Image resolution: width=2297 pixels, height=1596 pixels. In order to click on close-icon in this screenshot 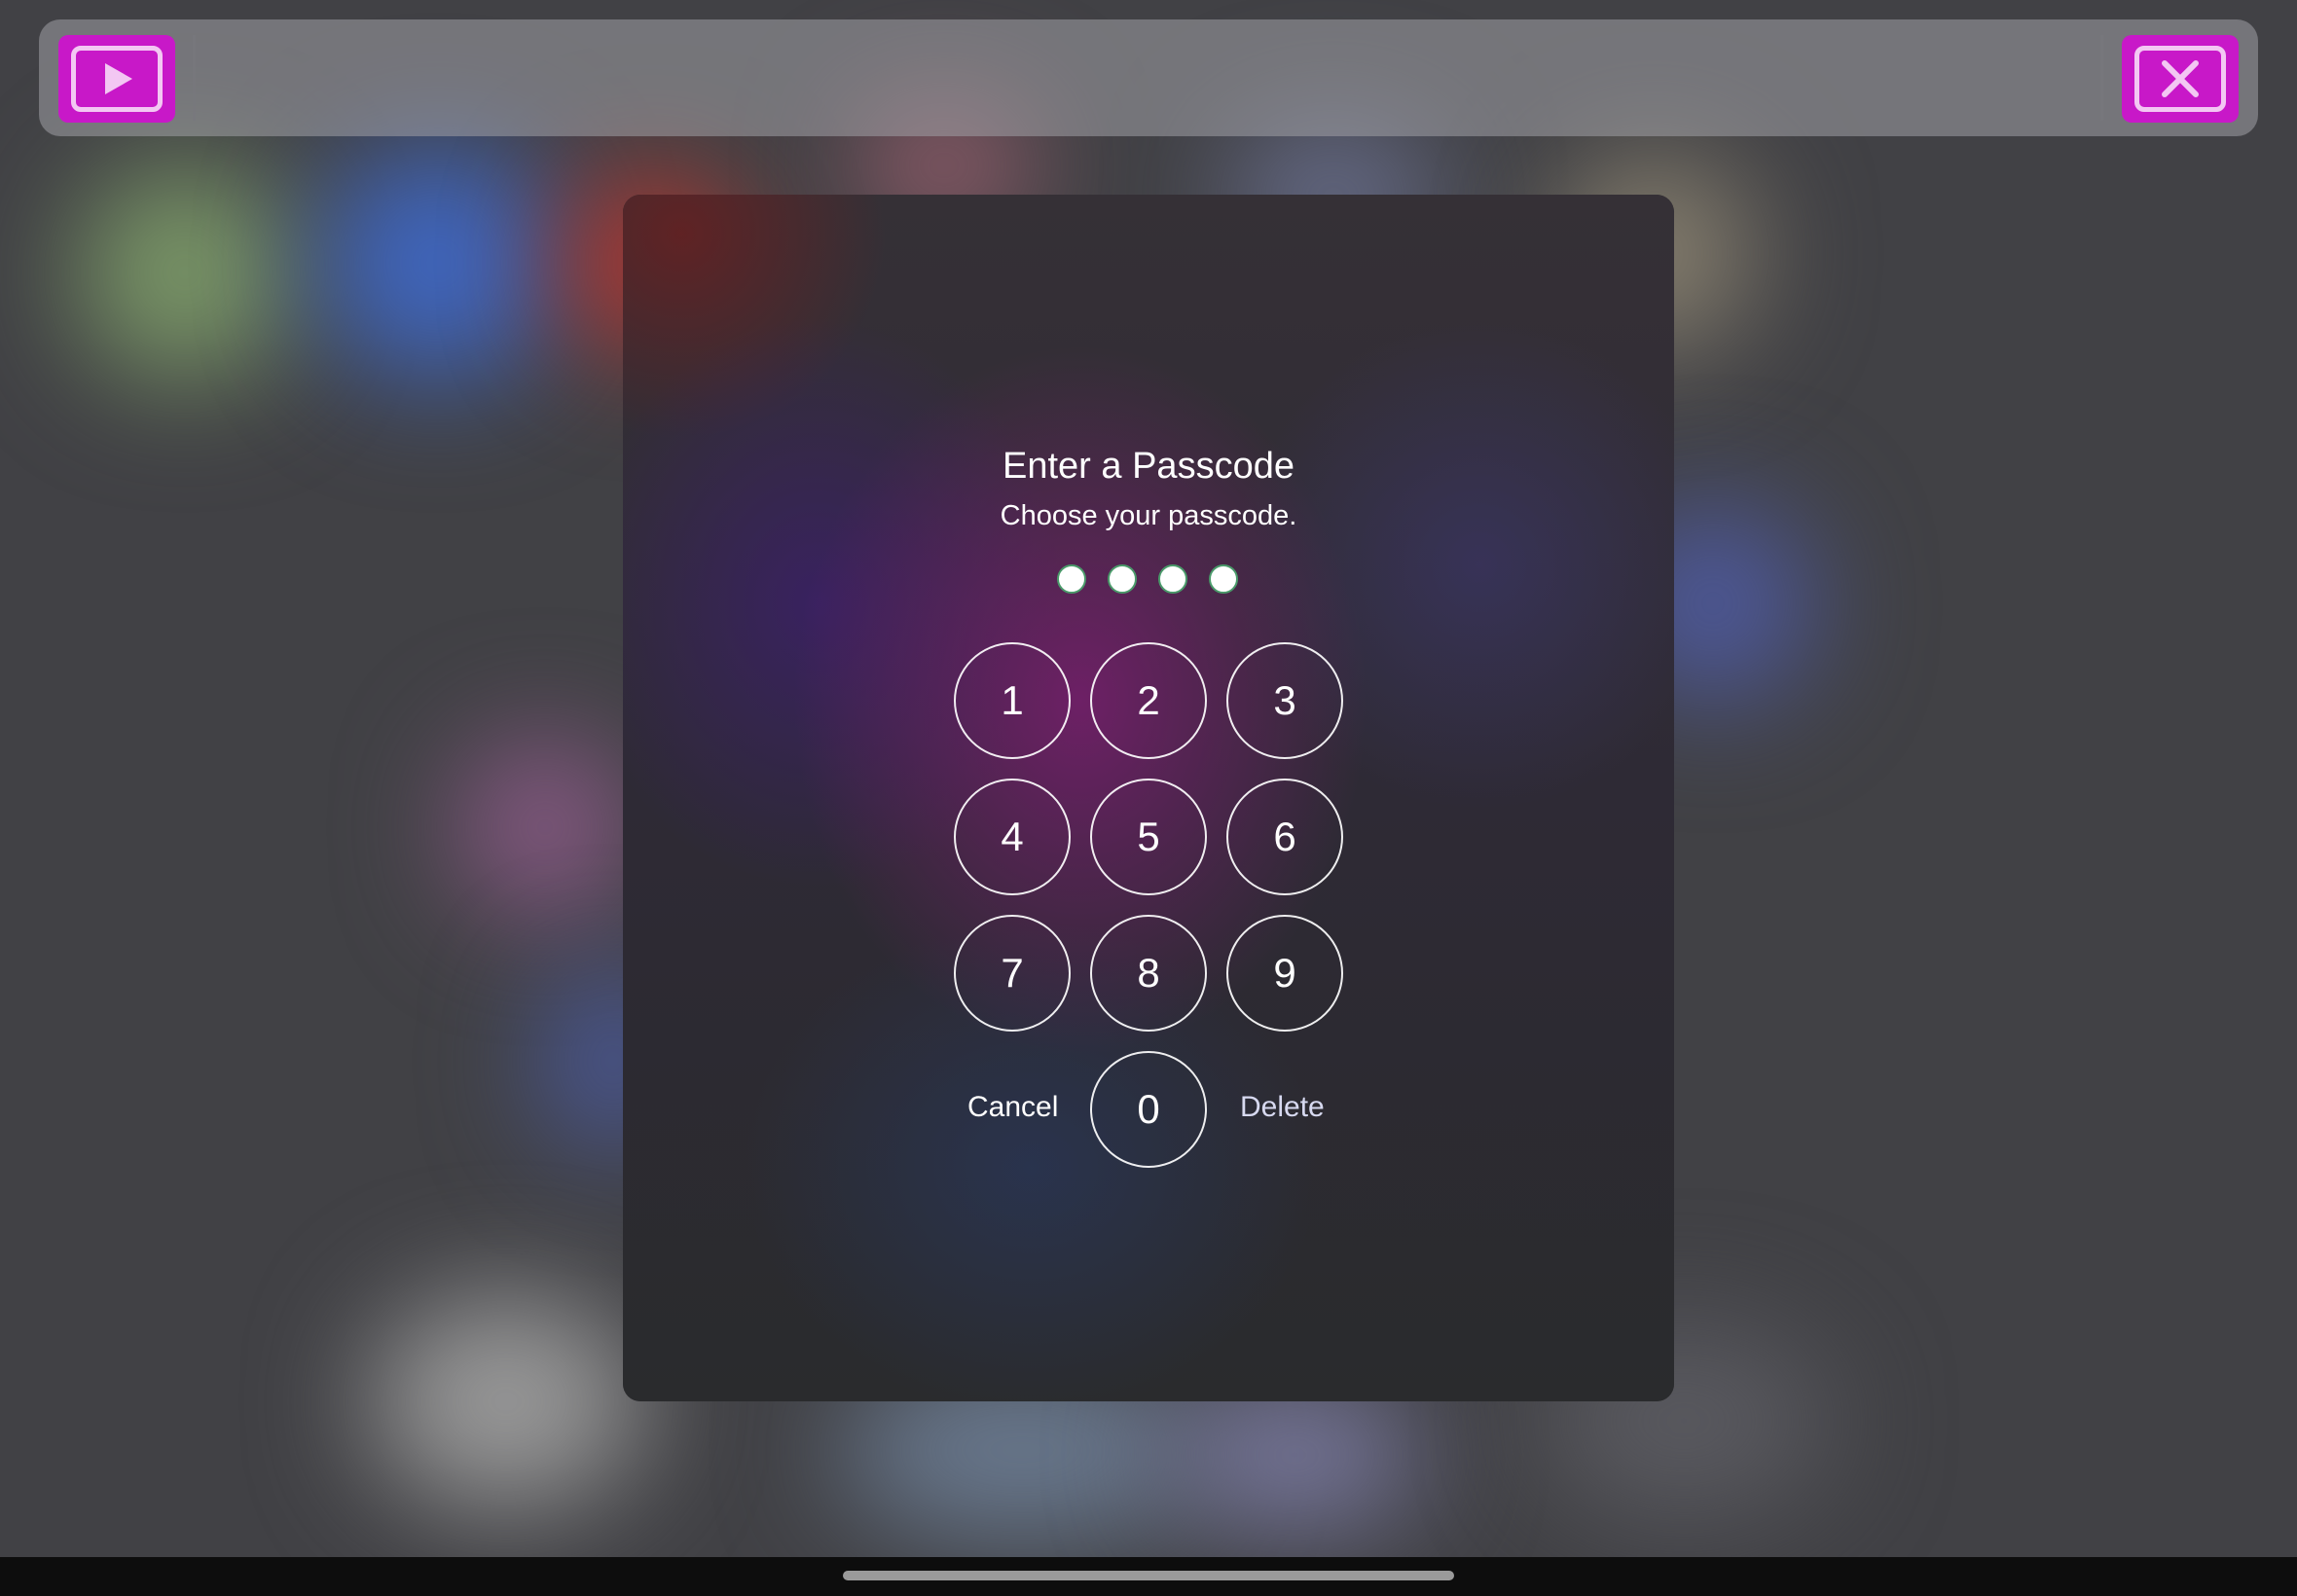, I will do `click(2180, 79)`.